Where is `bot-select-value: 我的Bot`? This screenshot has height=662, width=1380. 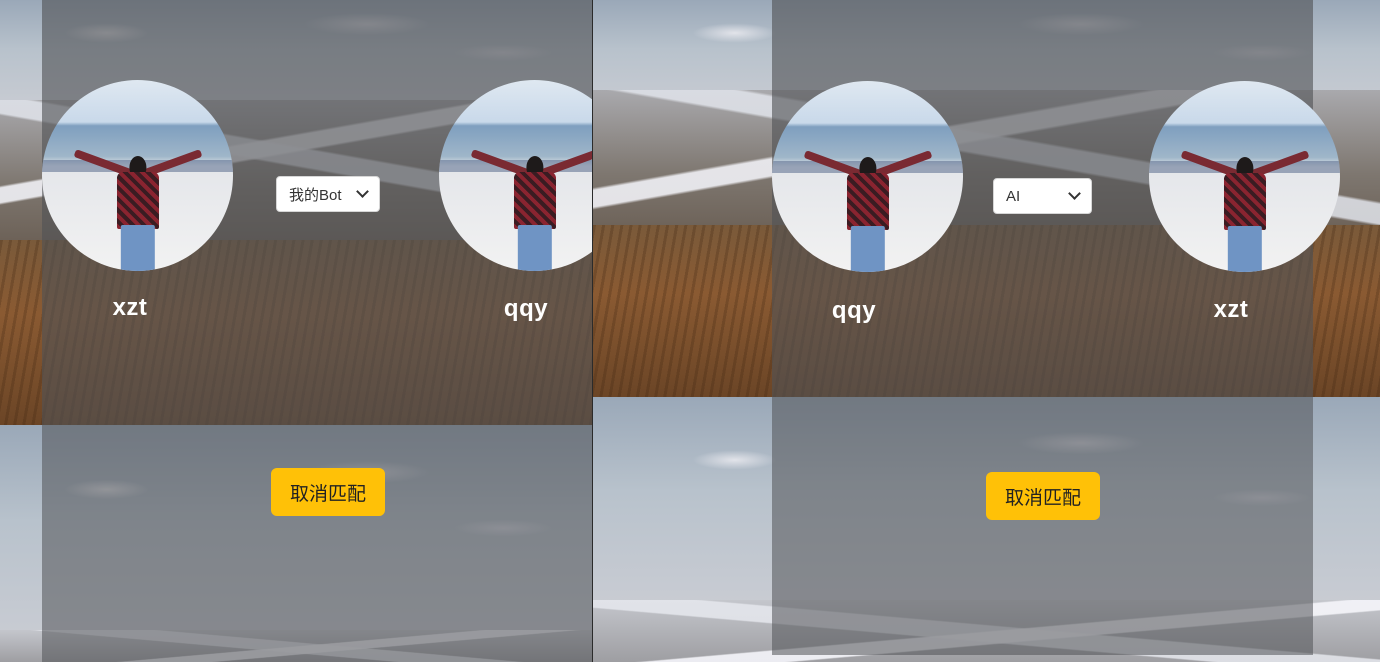
bot-select-value: 我的Bot is located at coordinates (315, 195).